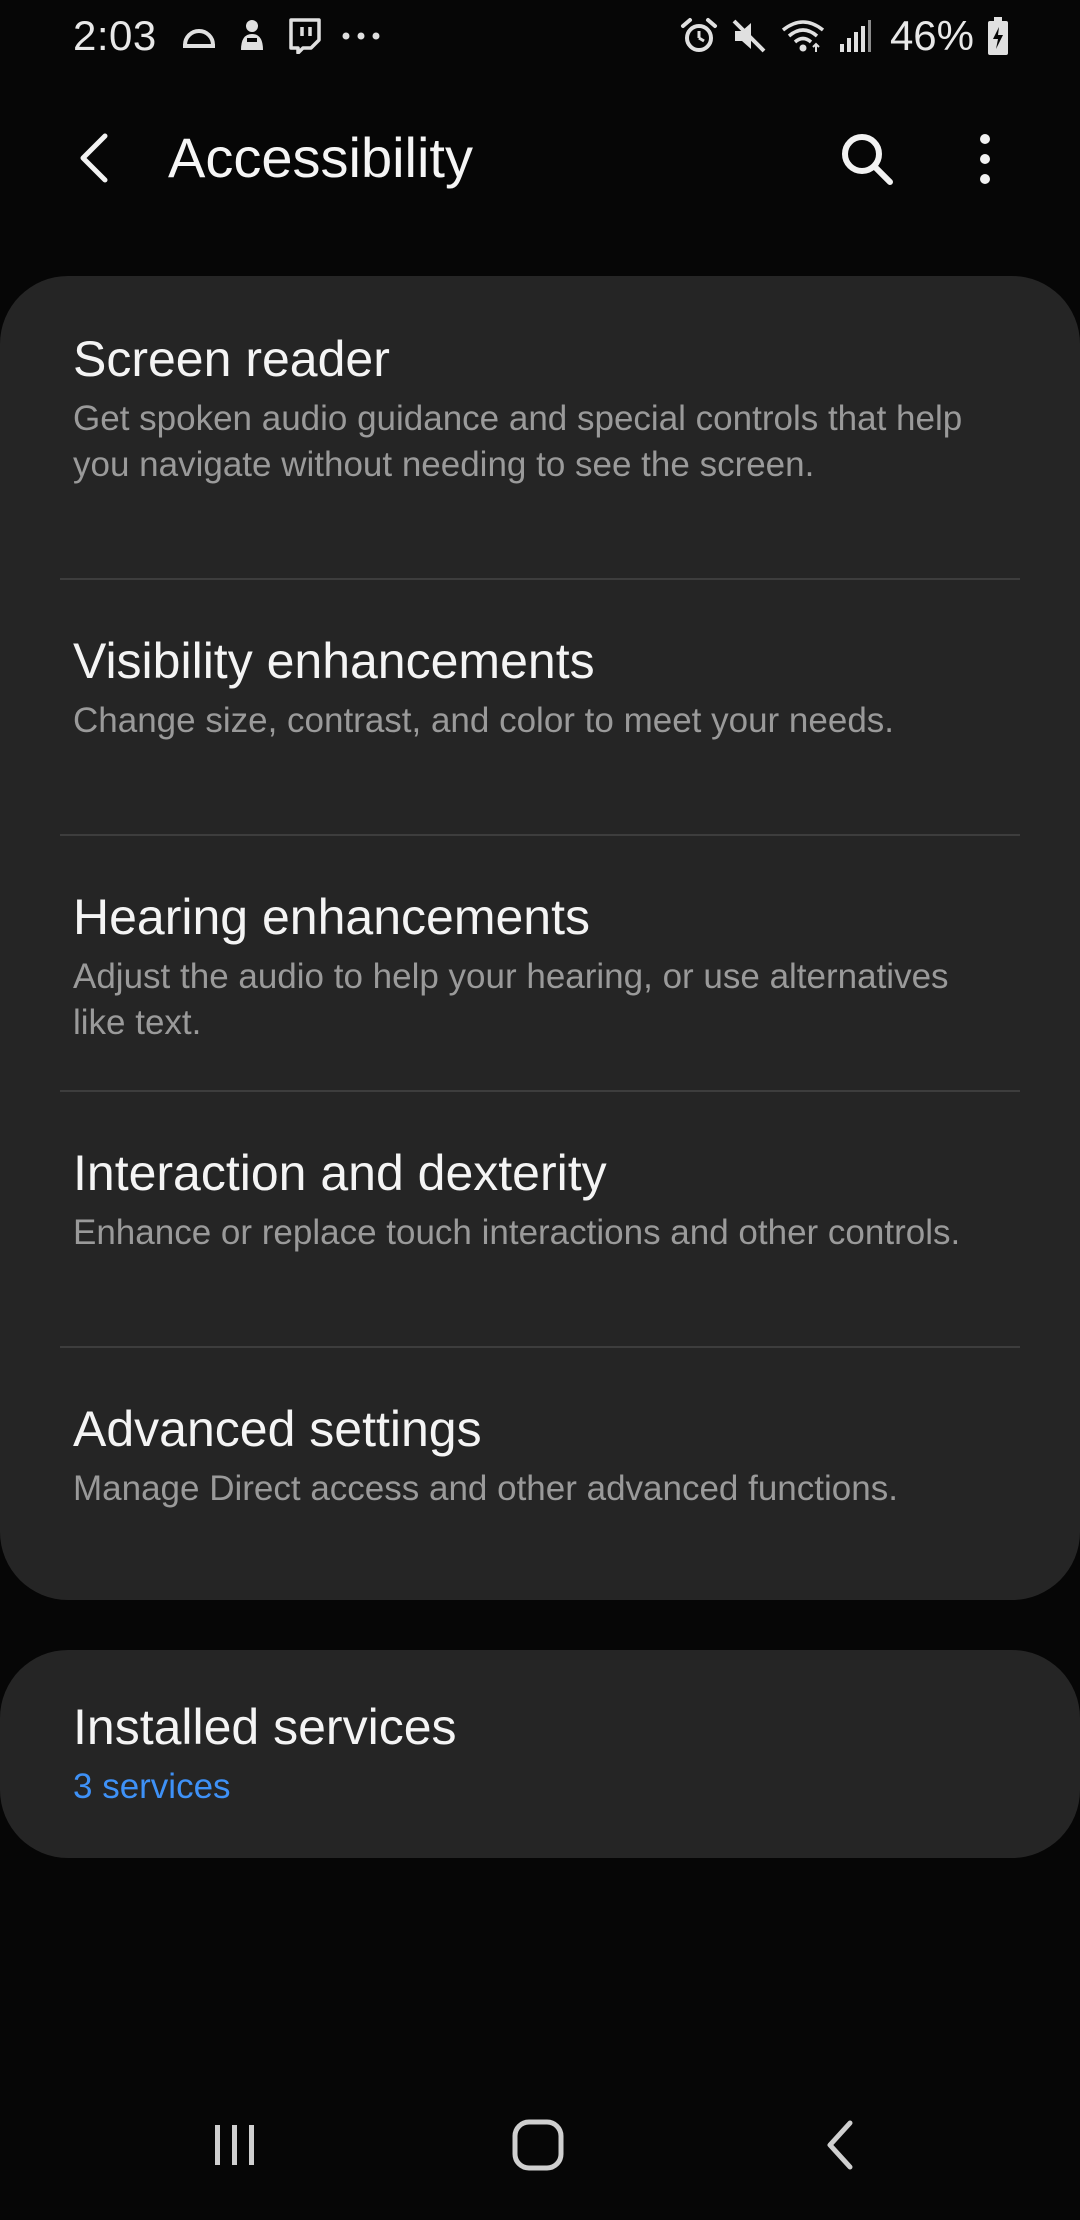 The height and width of the screenshot is (2220, 1080). What do you see at coordinates (540, 157) in the screenshot?
I see `app-bar: Accessibility` at bounding box center [540, 157].